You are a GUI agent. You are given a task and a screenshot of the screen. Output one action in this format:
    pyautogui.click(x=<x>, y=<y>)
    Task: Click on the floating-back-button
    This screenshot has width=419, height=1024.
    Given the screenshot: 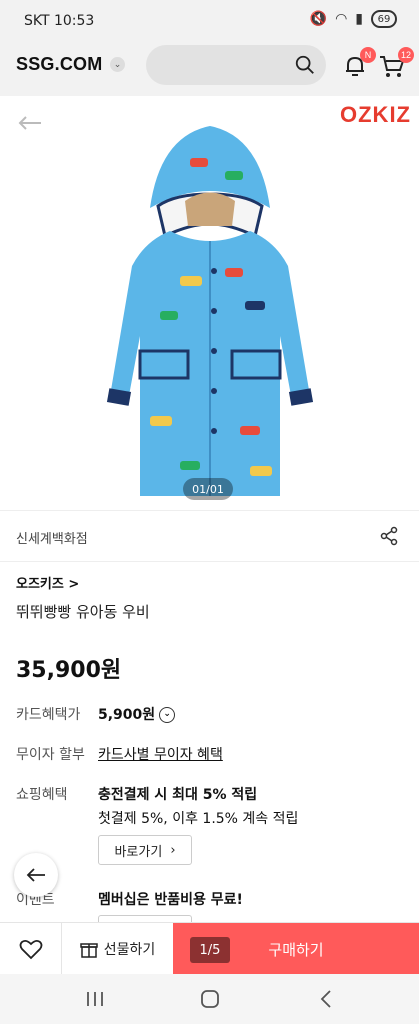 What is the action you would take?
    pyautogui.click(x=36, y=875)
    